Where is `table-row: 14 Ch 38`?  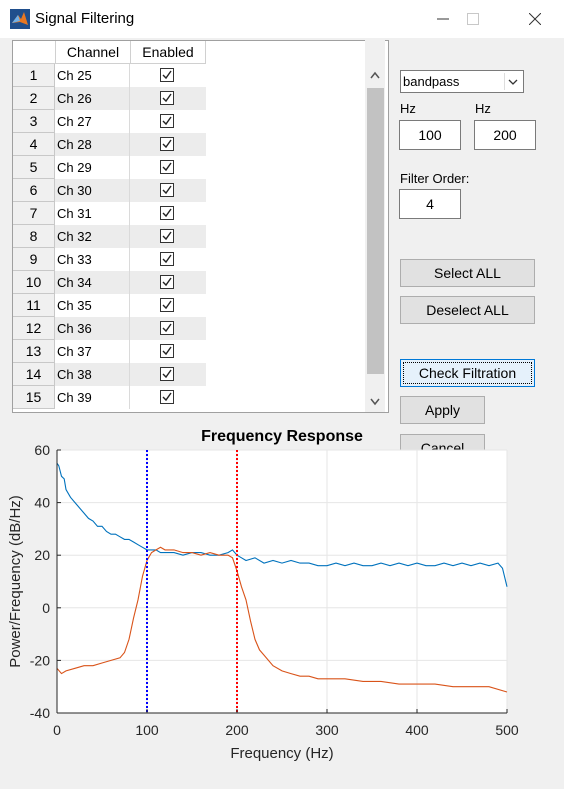
table-row: 14 Ch 38 is located at coordinates (109, 374).